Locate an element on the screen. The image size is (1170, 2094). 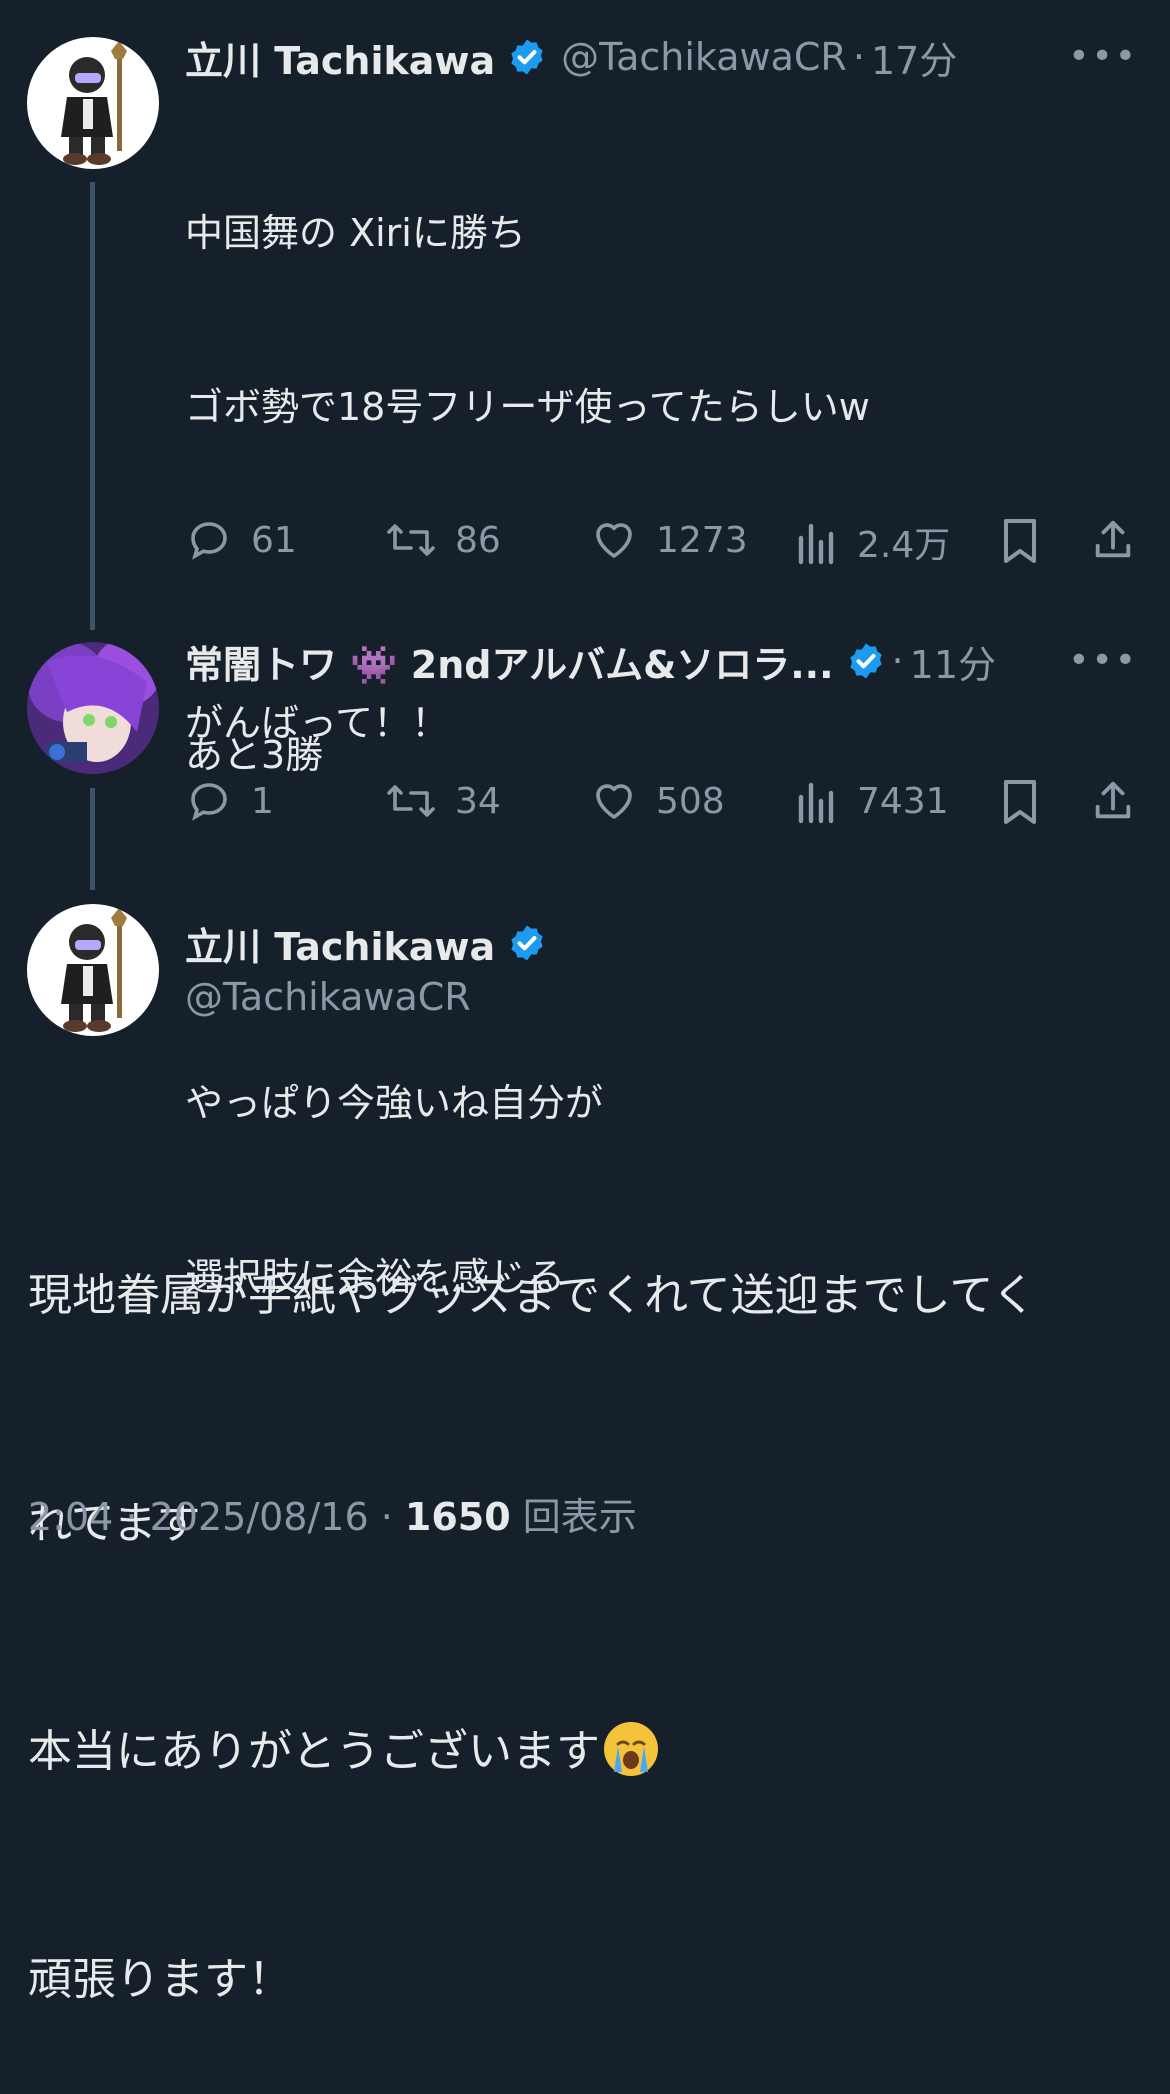
timestamp: 11分 is located at coordinates (953, 661).